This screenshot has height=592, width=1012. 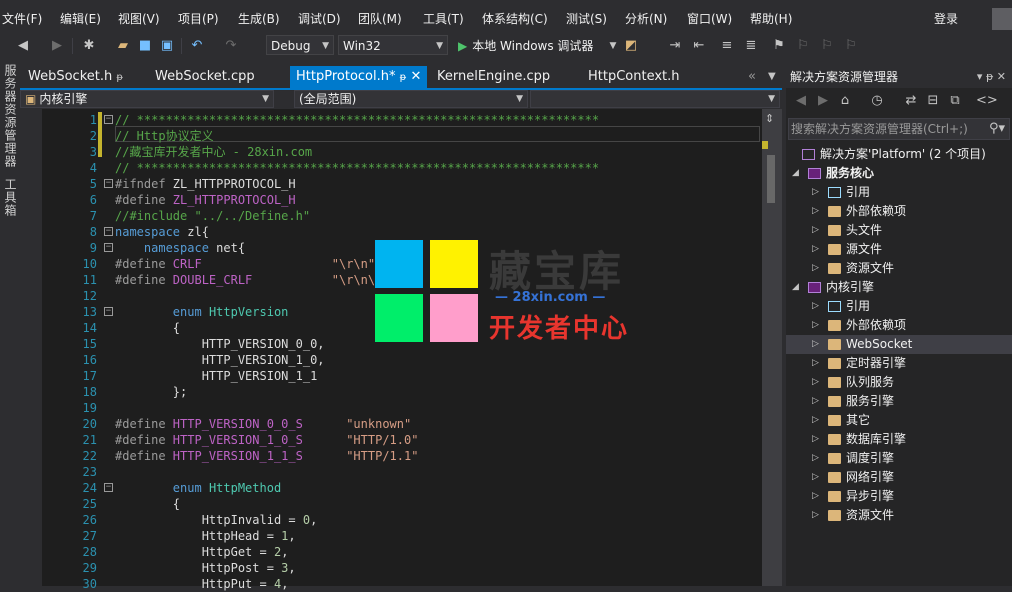 What do you see at coordinates (655, 99) in the screenshot?
I see `function-dropdown: ▼` at bounding box center [655, 99].